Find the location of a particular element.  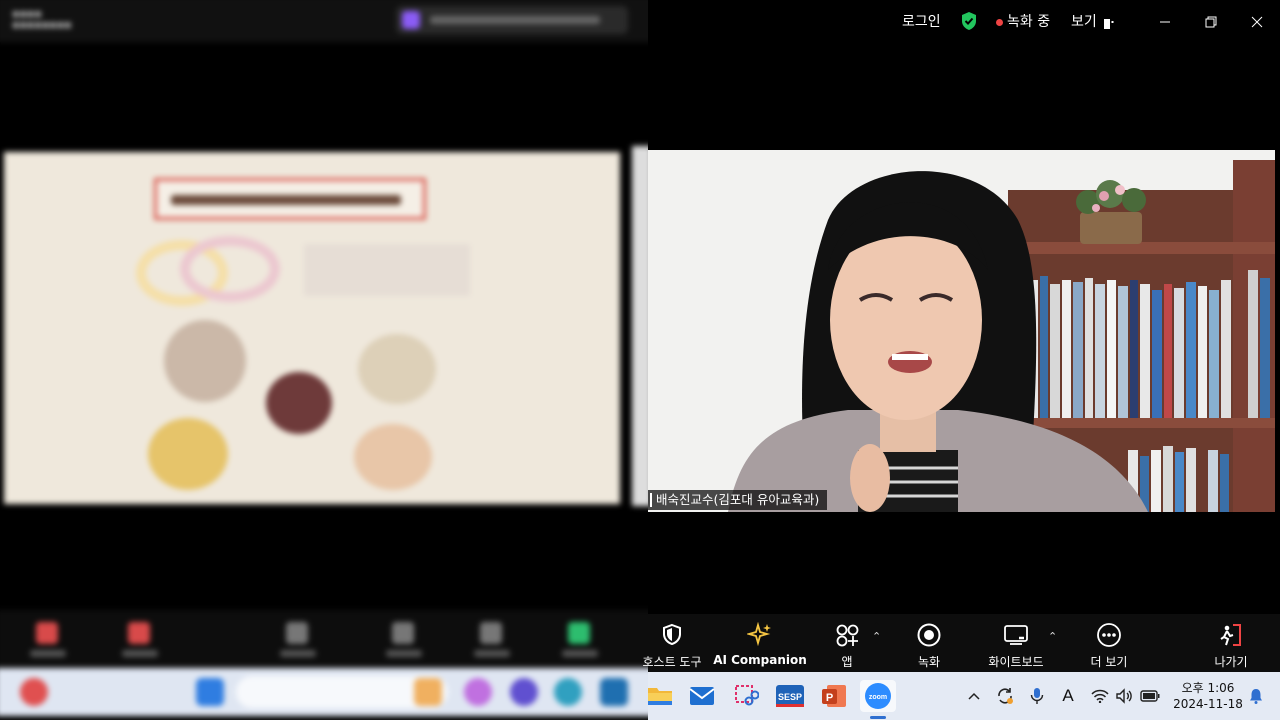

ai-companion-label: AI Companion is located at coordinates (760, 660).